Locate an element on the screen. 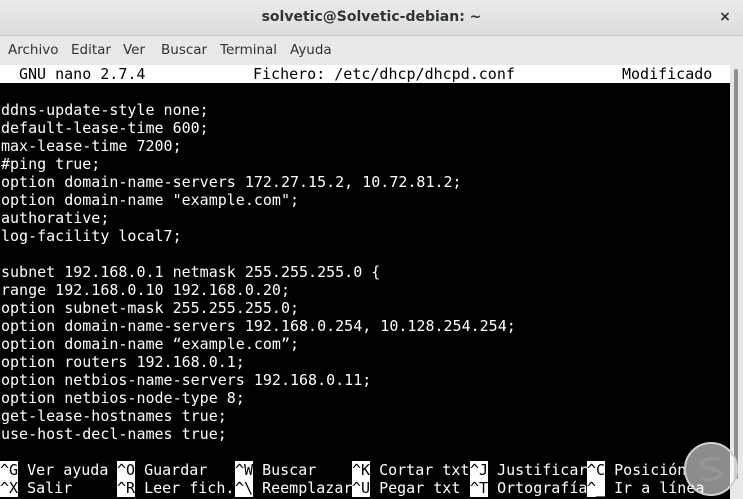  shortcut-label: Guardar is located at coordinates (171, 470).